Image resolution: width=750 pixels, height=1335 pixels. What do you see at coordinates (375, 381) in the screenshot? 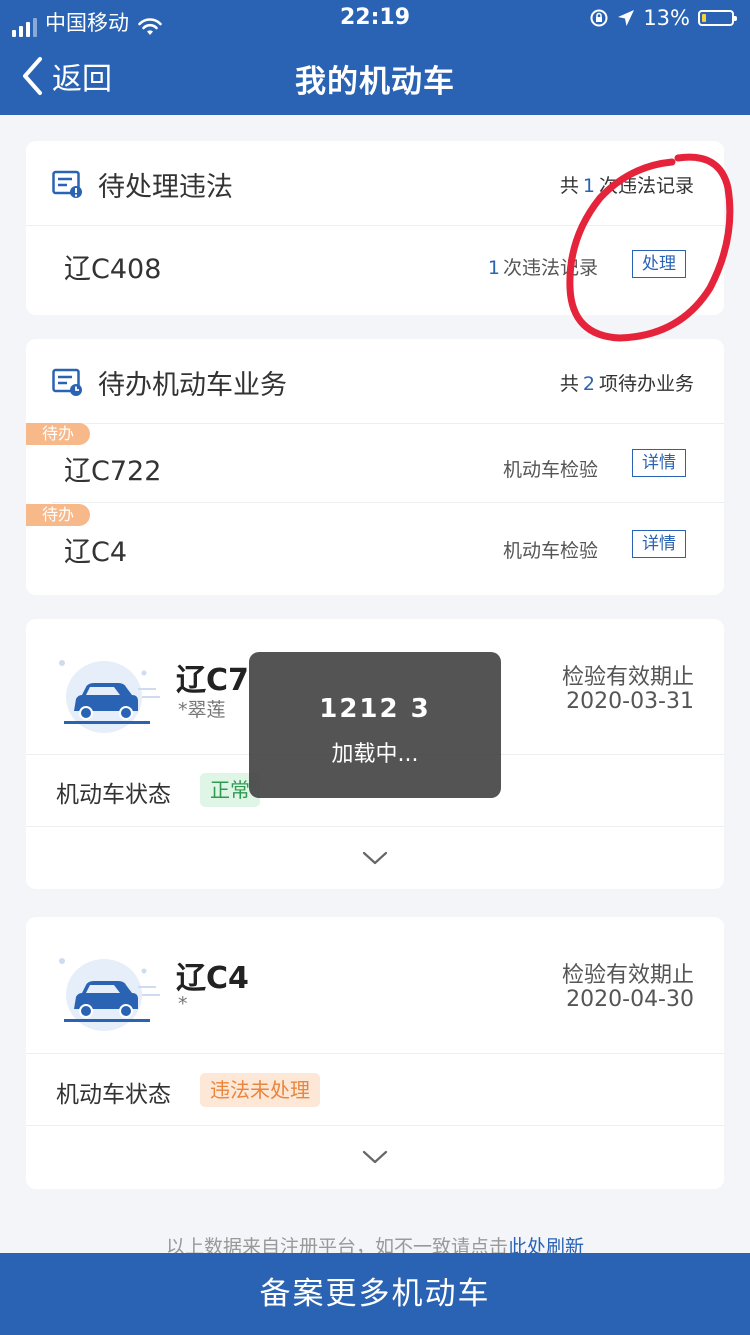
I see `pending-header: 待办机动车业务 共 2 项待办业务` at bounding box center [375, 381].